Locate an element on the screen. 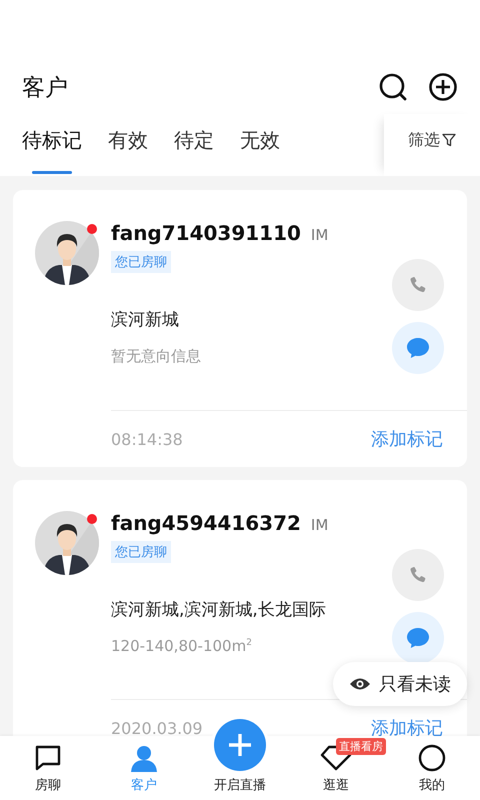 This screenshot has height=800, width=480. funnel-icon is located at coordinates (449, 140).